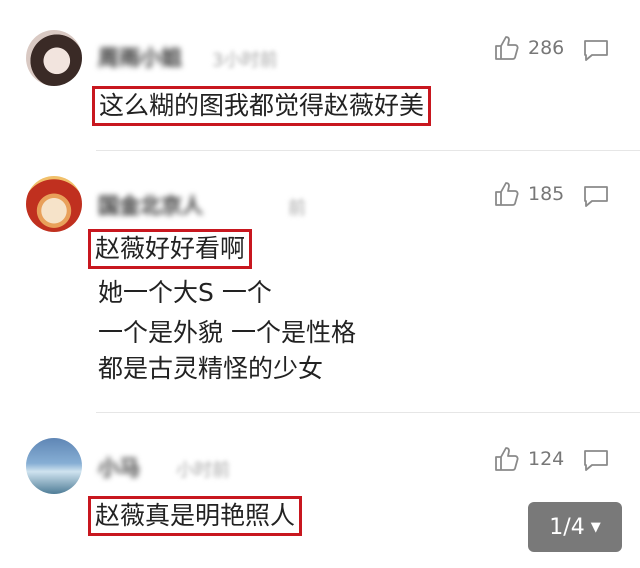 This screenshot has width=640, height=568. I want to click on timestamp: 小时前, so click(203, 470).